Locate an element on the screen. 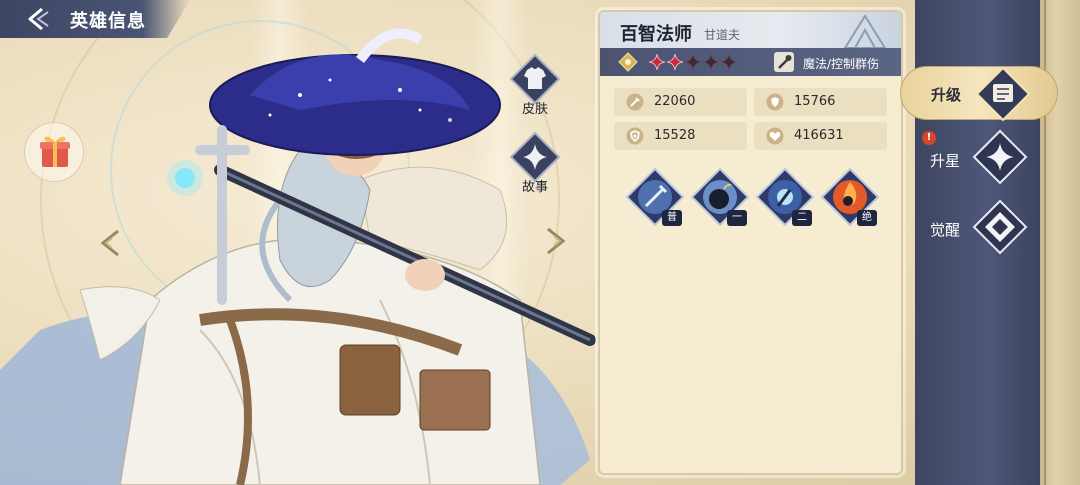 The width and height of the screenshot is (1080, 485). star-rating is located at coordinates (693, 62).